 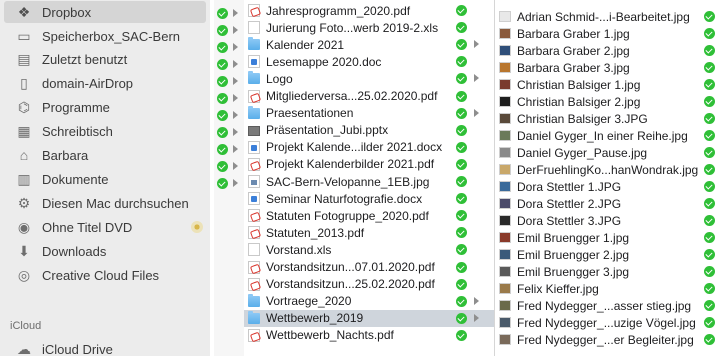 I want to click on sidebar-item: ▥ Dokumente, so click(x=105, y=179).